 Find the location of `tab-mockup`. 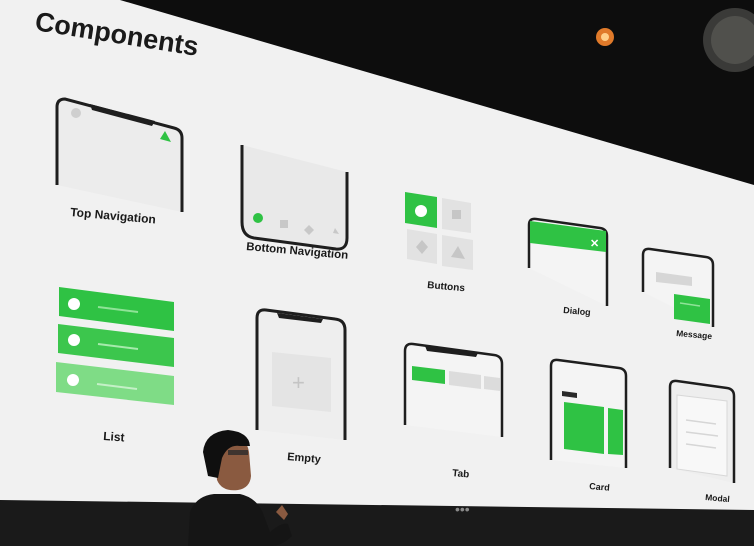

tab-mockup is located at coordinates (453, 389).